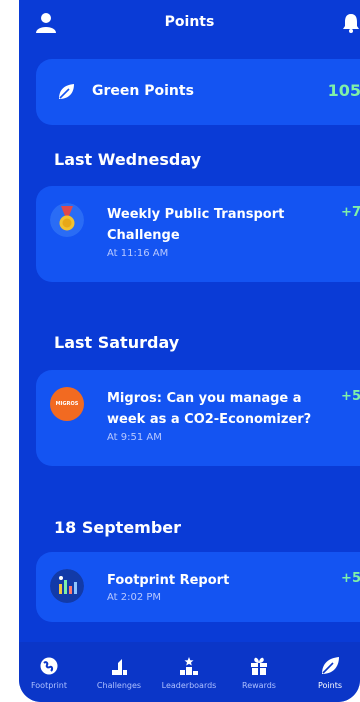  Describe the element at coordinates (134, 597) in the screenshot. I see `entry-time: At 2:02 PM` at that location.